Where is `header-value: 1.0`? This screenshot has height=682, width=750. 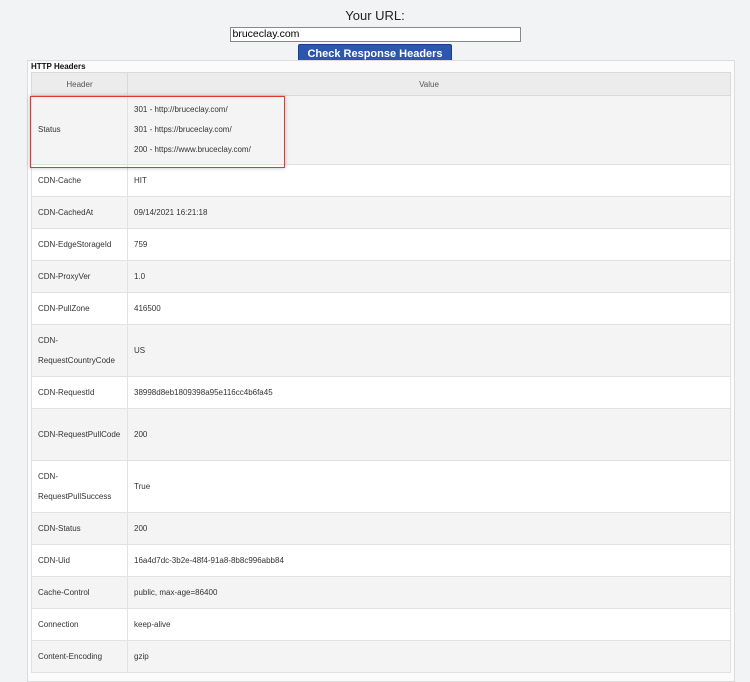
header-value: 1.0 is located at coordinates (429, 276).